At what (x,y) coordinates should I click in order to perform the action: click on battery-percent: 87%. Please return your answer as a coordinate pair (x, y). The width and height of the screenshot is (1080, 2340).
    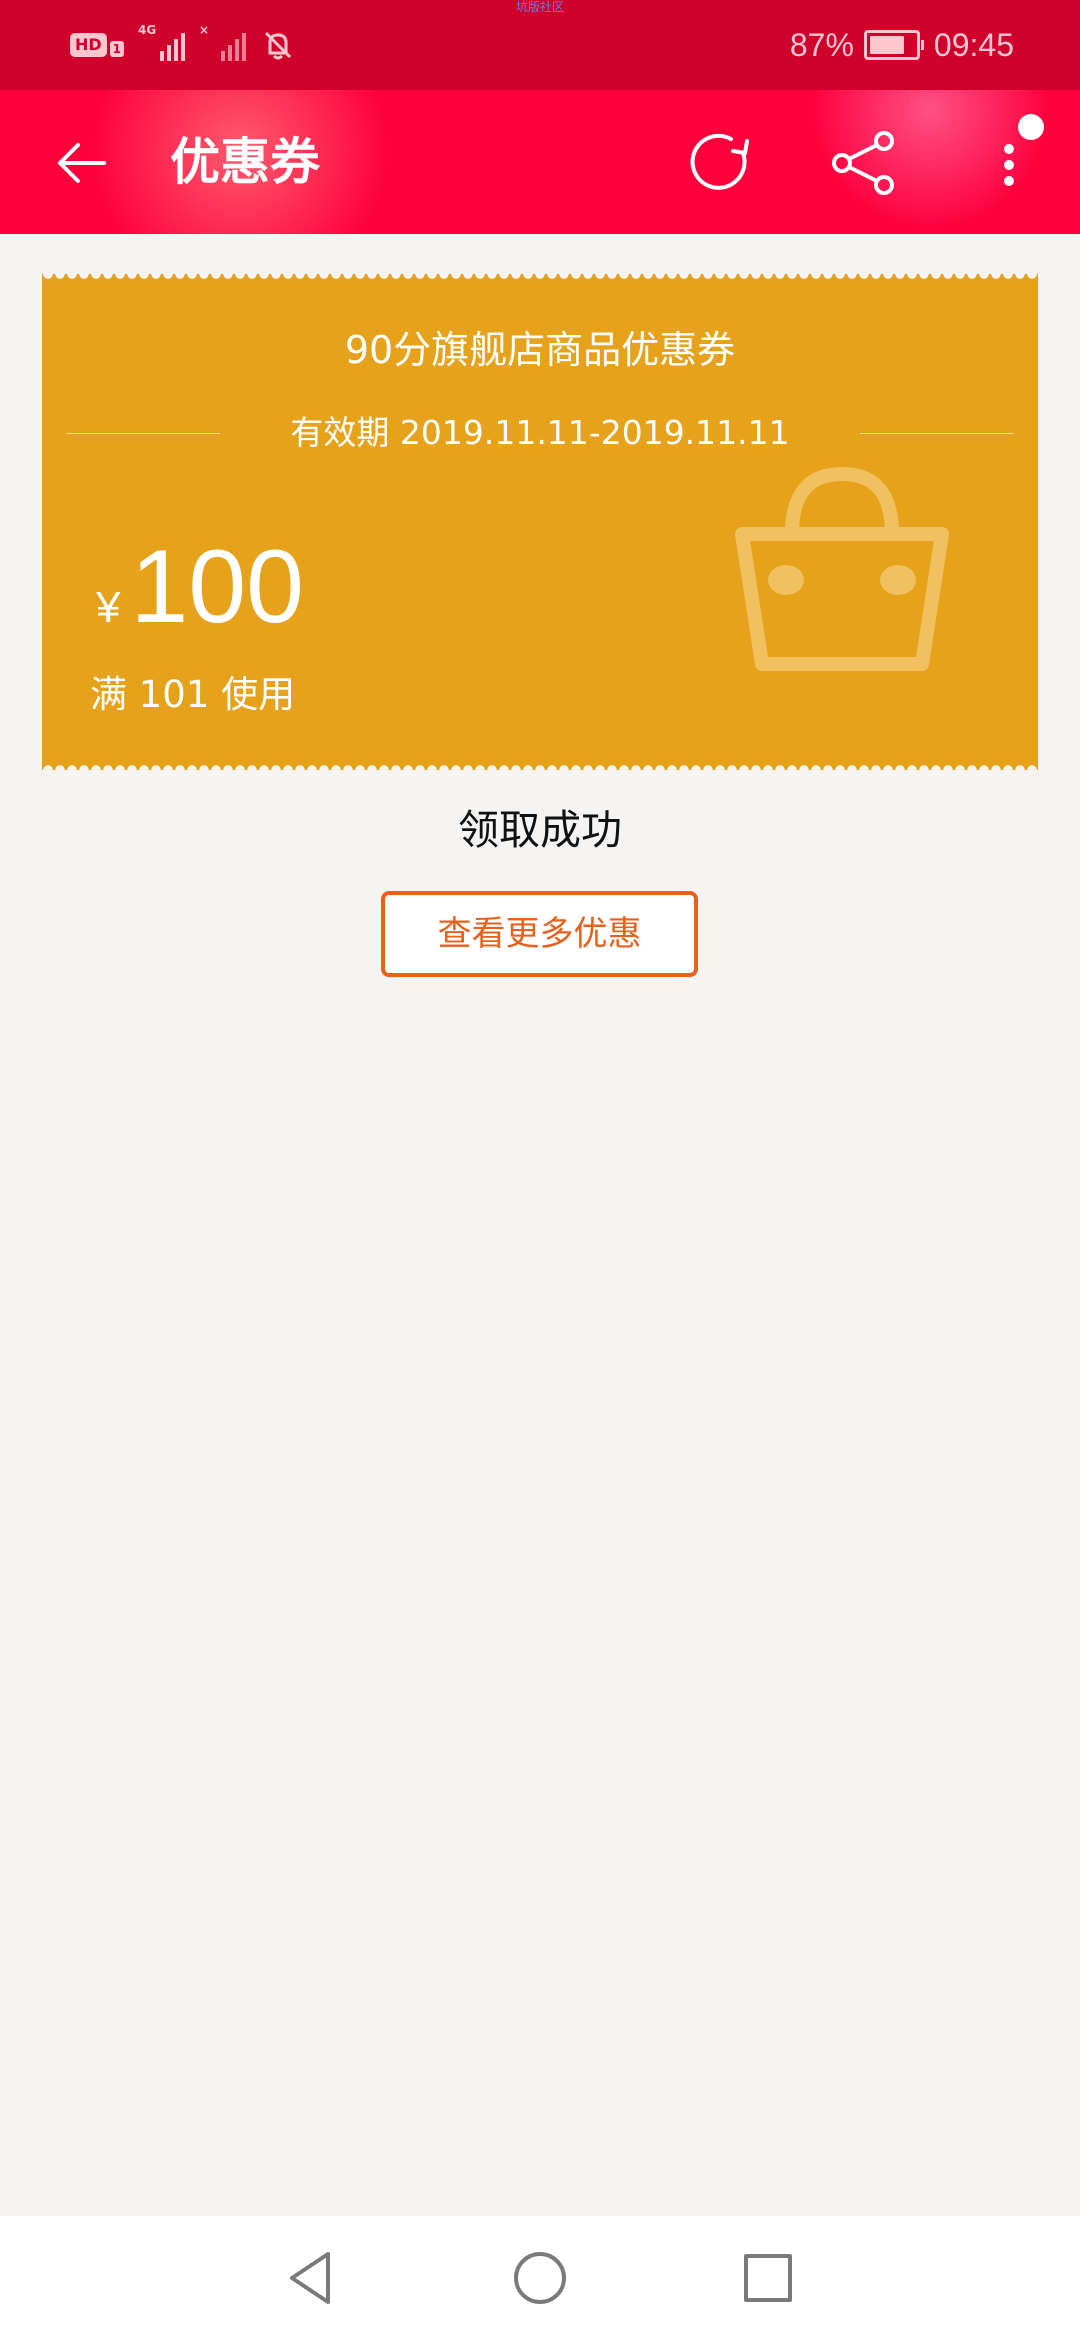
    Looking at the image, I should click on (821, 44).